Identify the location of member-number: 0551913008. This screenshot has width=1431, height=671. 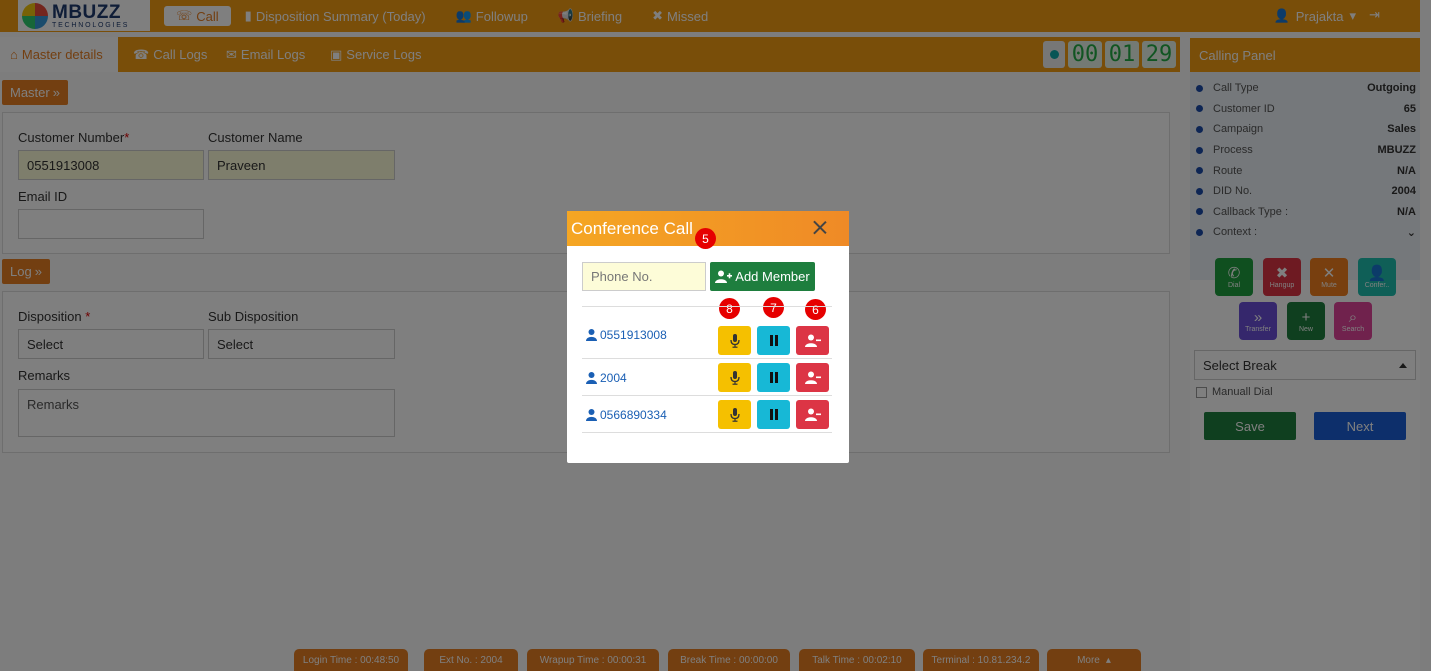
(626, 335).